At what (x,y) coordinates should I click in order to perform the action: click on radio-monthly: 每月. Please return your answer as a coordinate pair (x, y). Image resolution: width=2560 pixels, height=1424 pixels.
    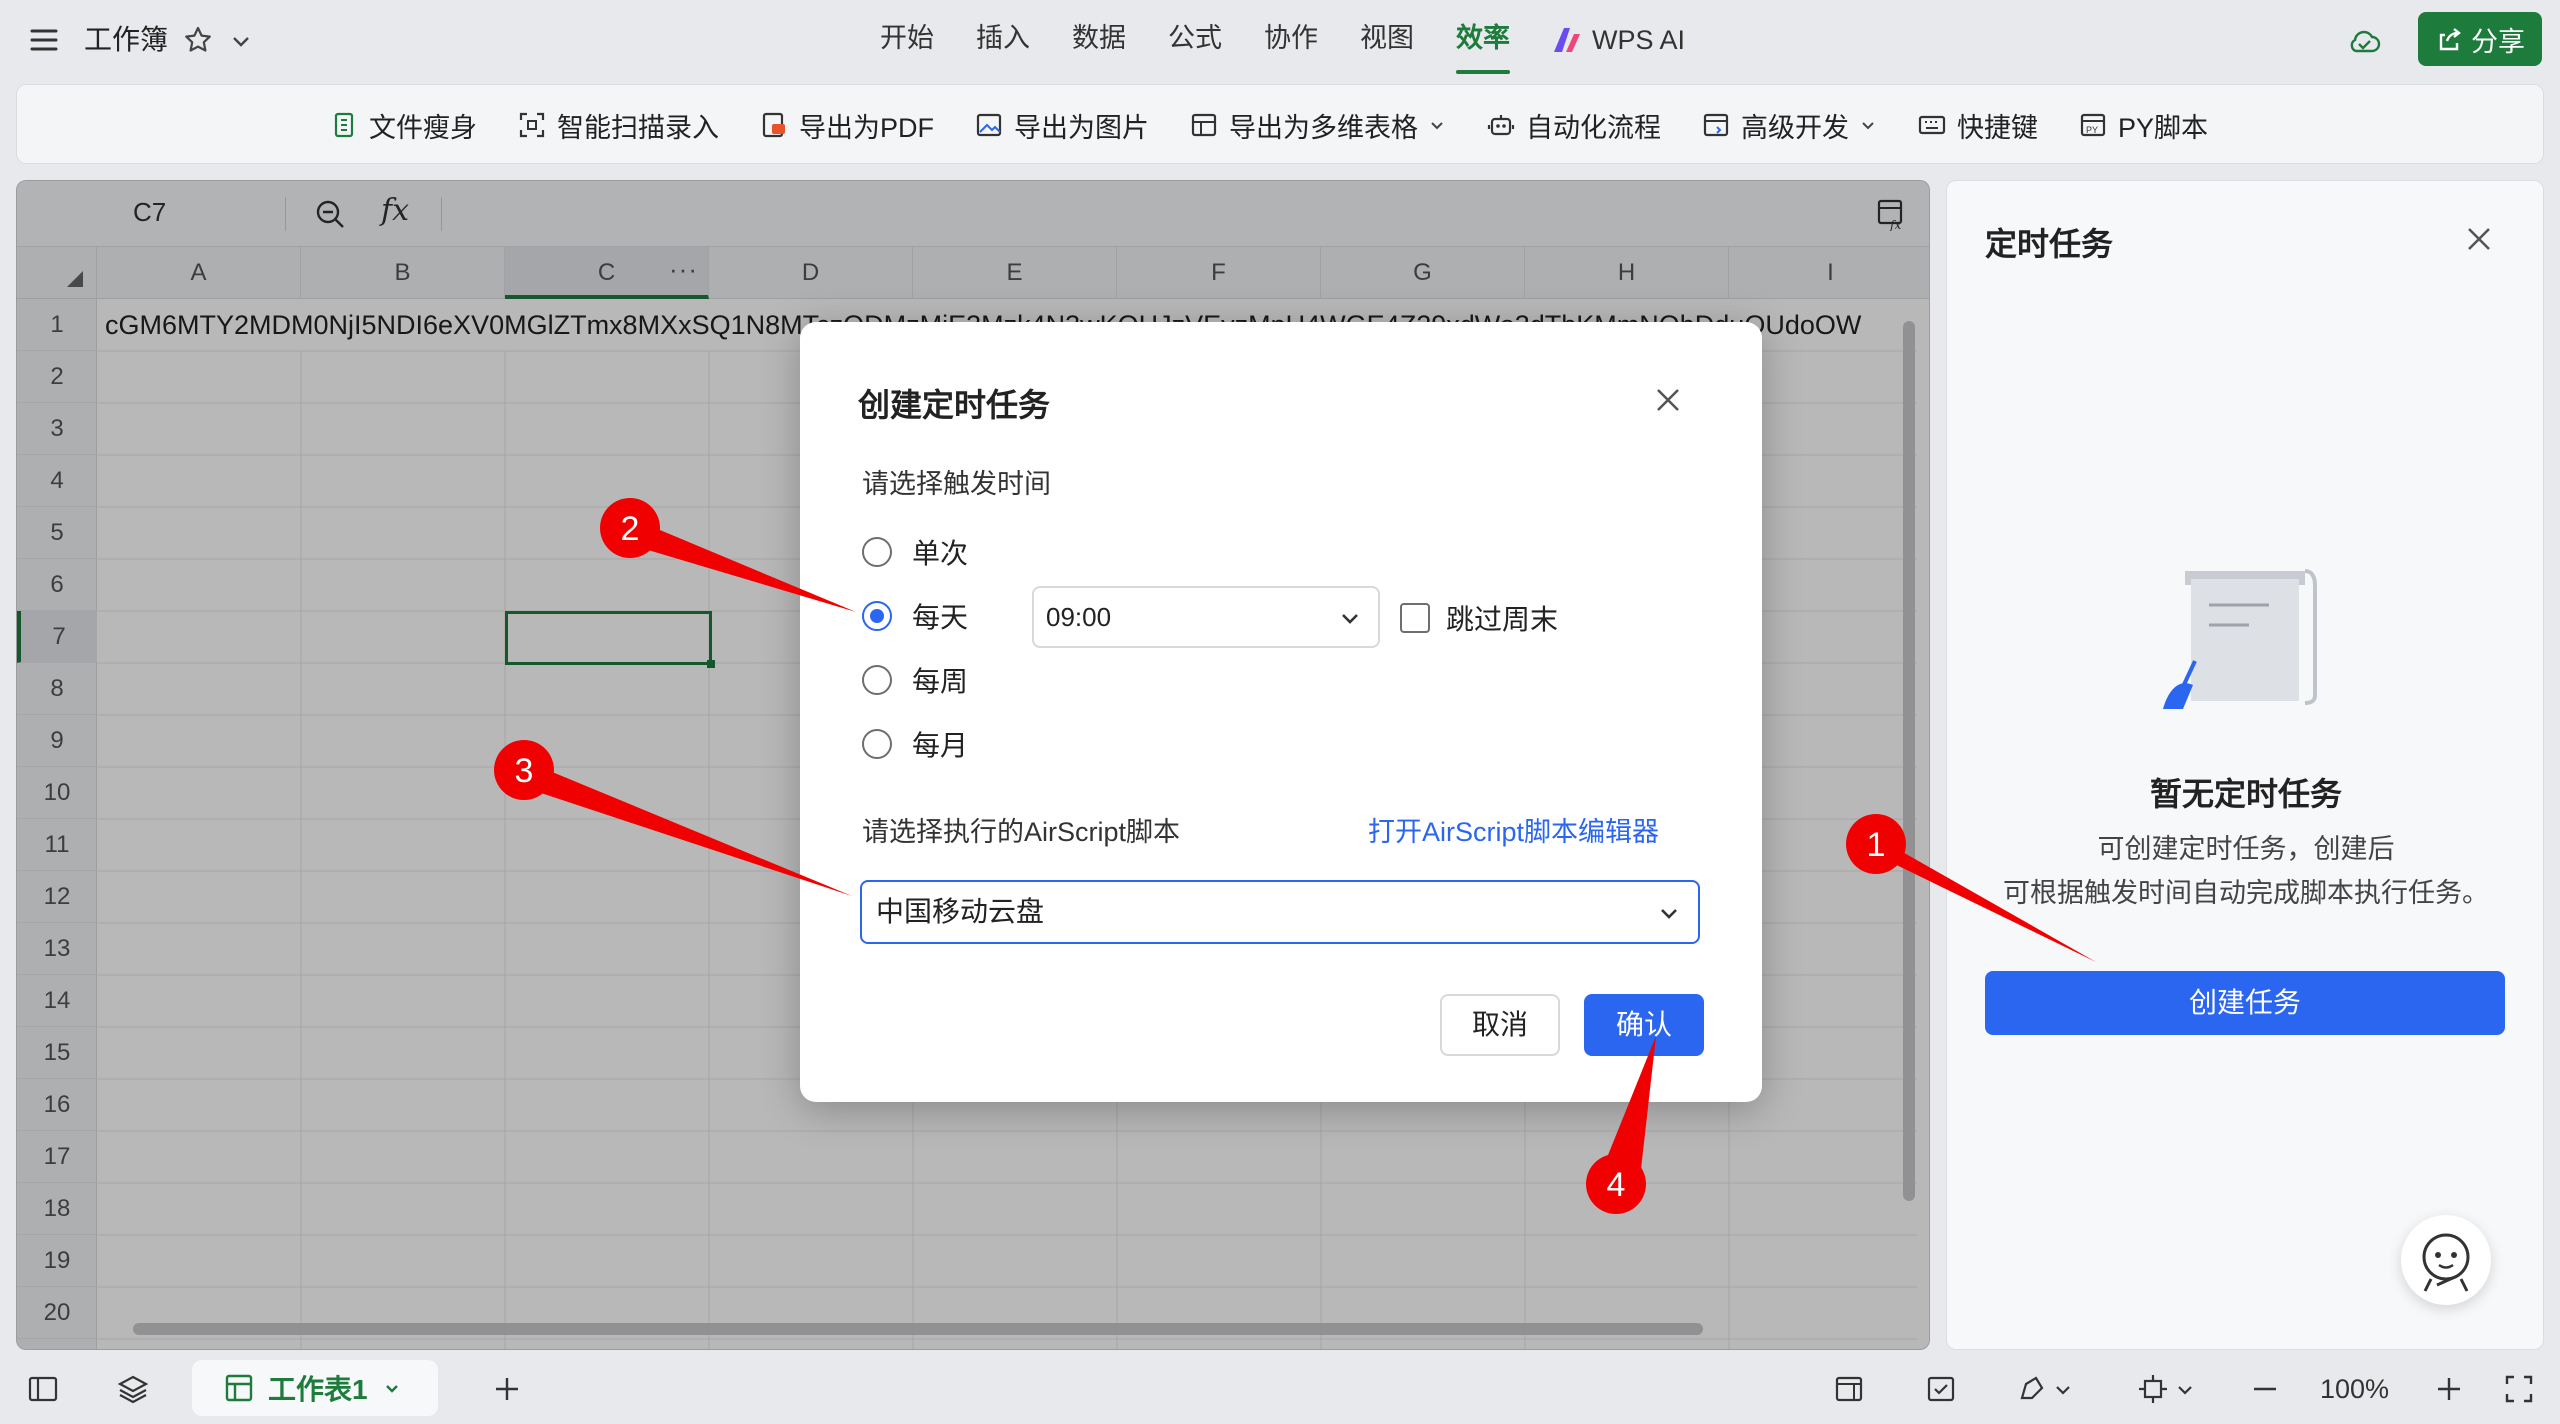
    Looking at the image, I should click on (915, 744).